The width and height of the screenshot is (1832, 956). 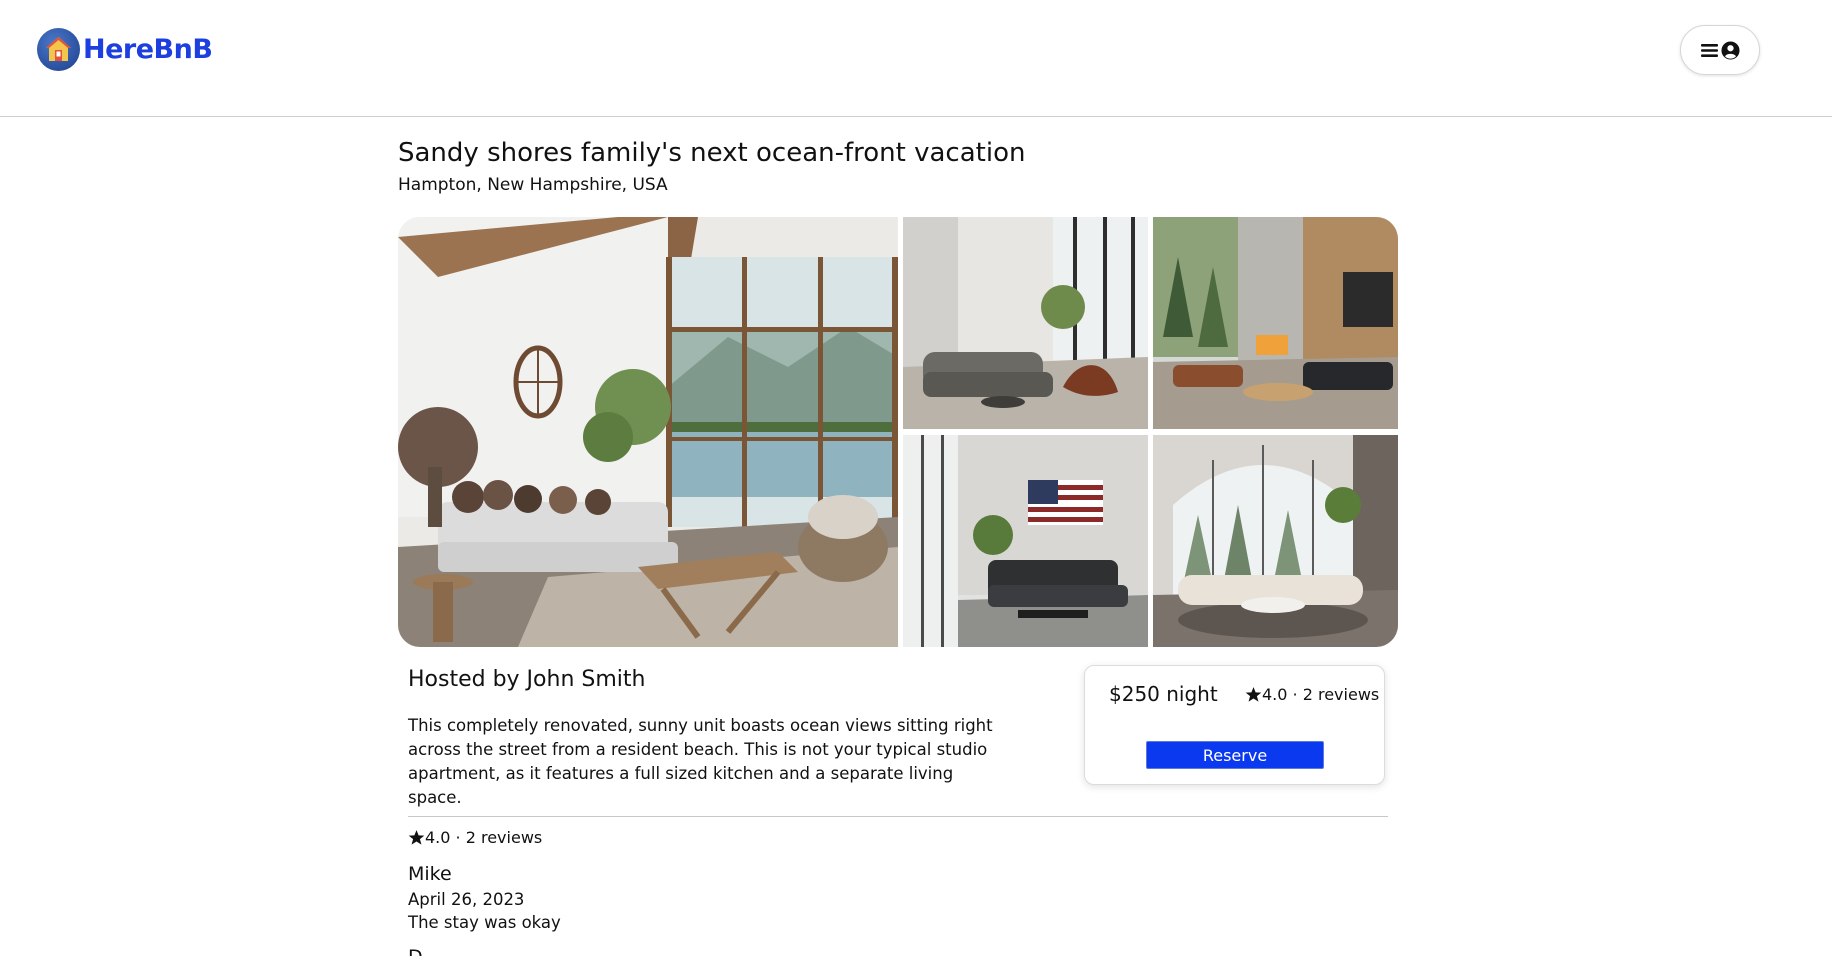 I want to click on reviews-summary: 4.0 · 2 reviews, so click(x=475, y=837).